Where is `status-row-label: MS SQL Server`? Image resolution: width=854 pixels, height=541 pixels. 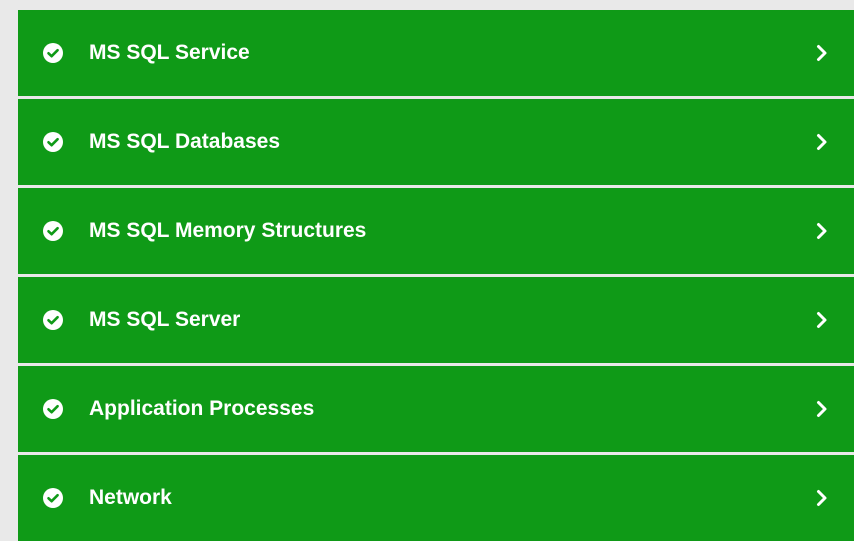
status-row-label: MS SQL Server is located at coordinates (165, 319).